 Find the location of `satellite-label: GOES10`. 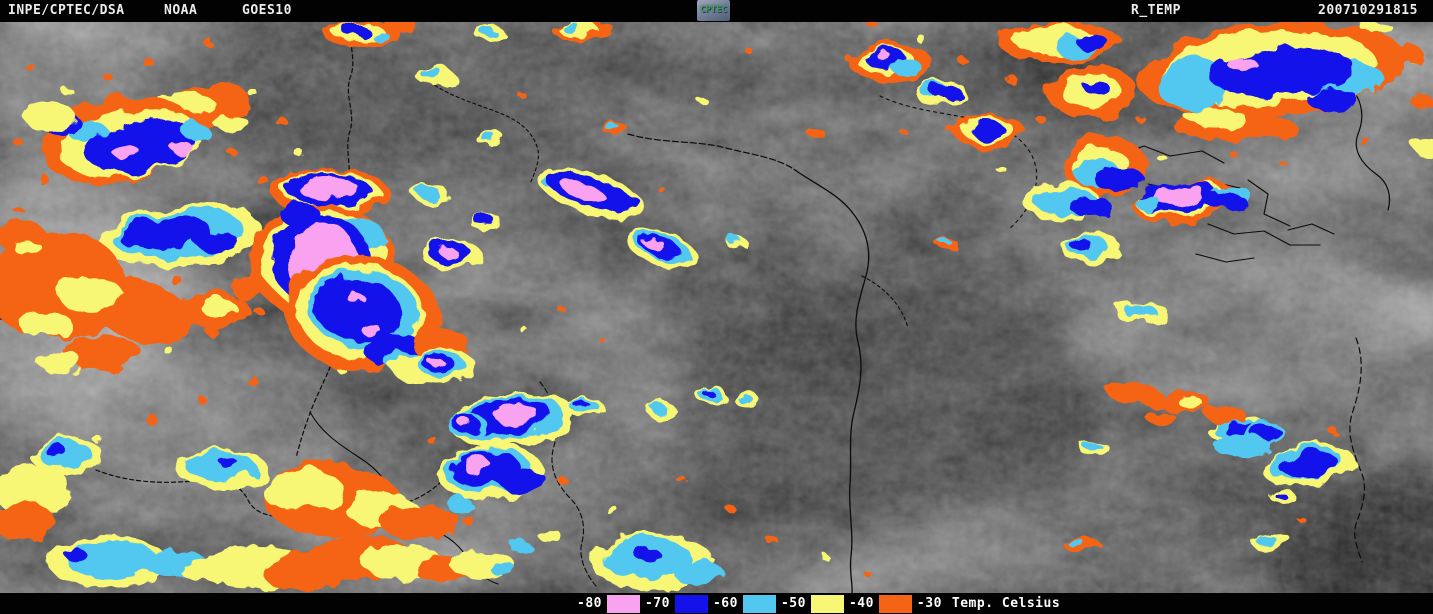

satellite-label: GOES10 is located at coordinates (267, 10).